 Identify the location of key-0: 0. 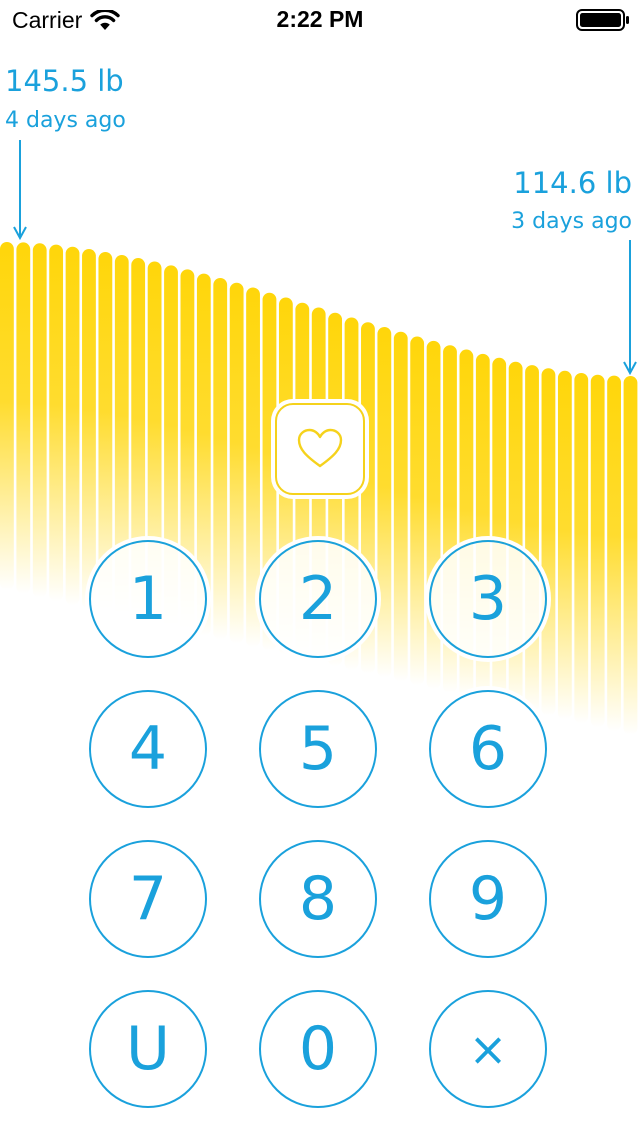
(318, 1049).